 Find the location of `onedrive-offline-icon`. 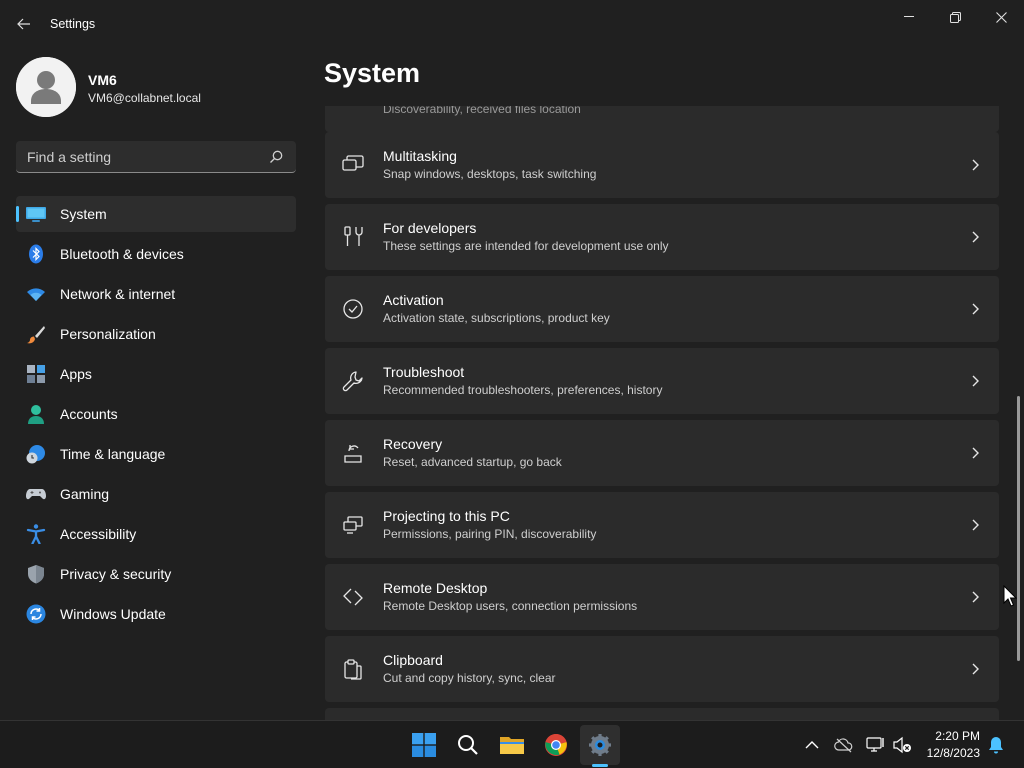

onedrive-offline-icon is located at coordinates (843, 745).